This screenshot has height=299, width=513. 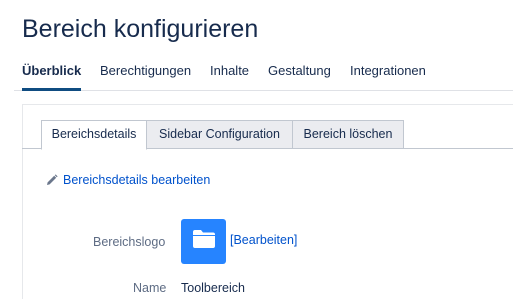 I want to click on folder-icon, so click(x=204, y=241).